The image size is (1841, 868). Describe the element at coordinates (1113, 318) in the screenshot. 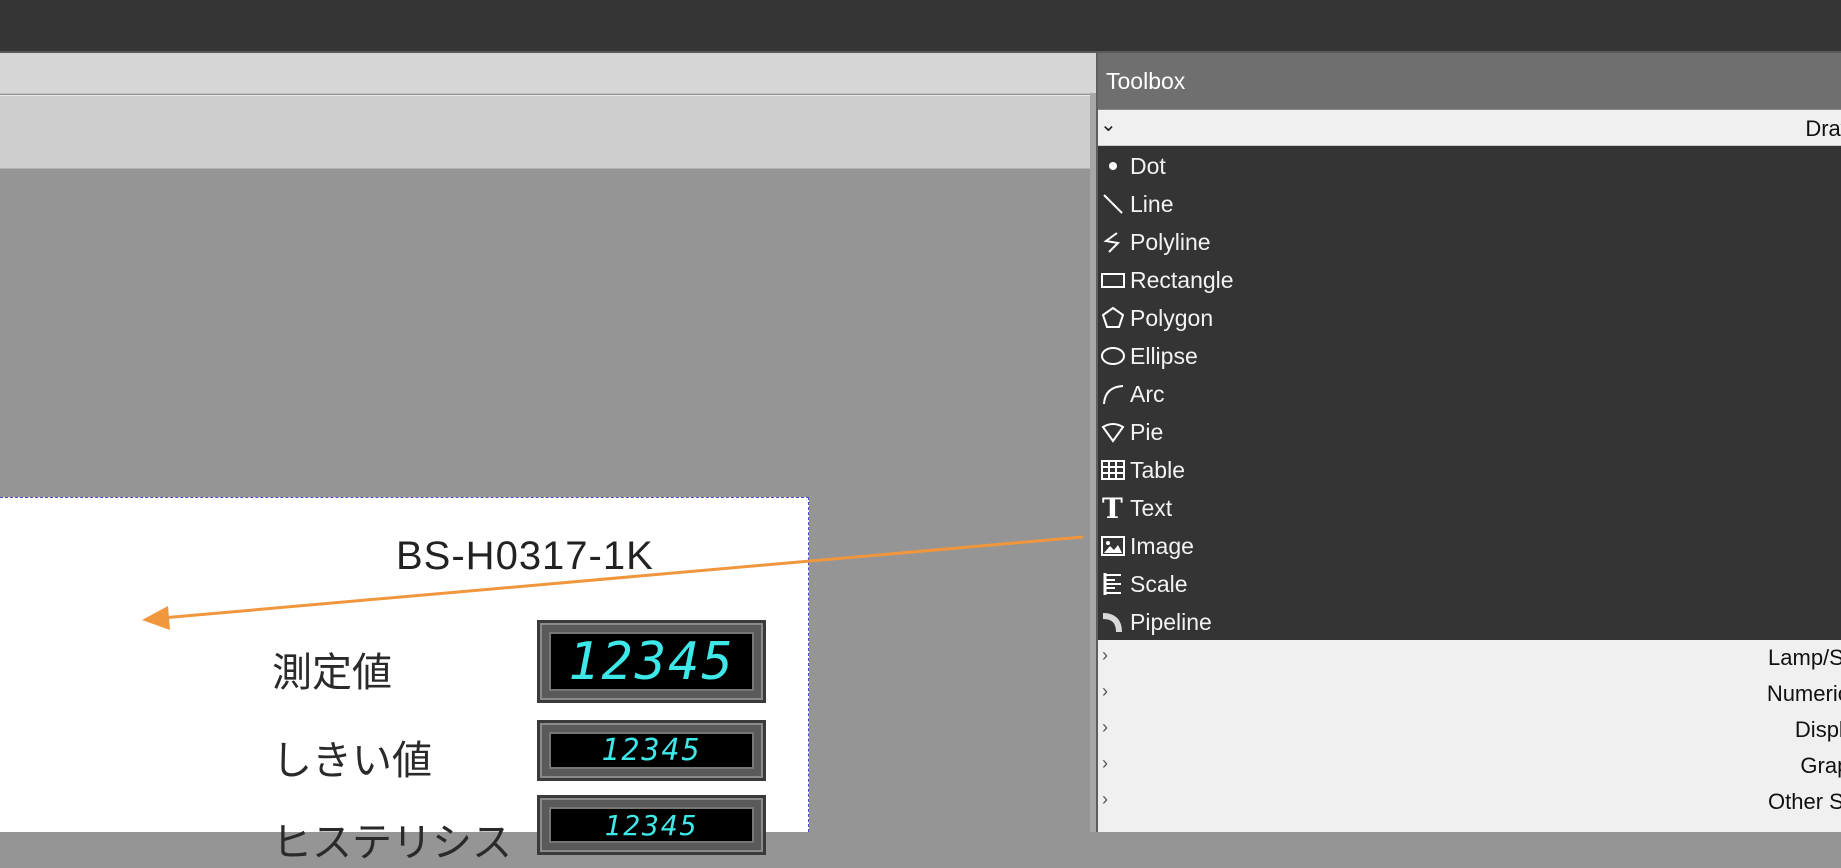

I see `polygon-icon` at that location.